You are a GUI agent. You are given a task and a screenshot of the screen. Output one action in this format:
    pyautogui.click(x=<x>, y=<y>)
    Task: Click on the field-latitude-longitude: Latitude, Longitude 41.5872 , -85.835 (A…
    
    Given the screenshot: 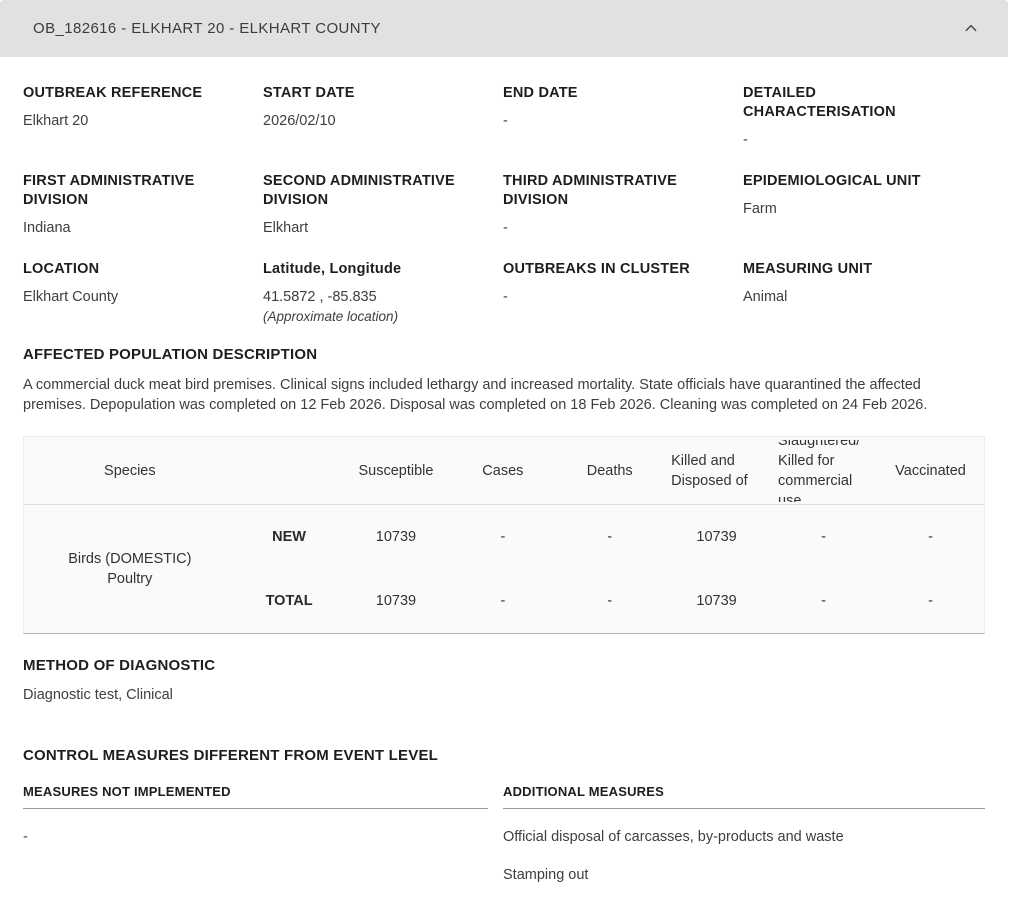 What is the action you would take?
    pyautogui.click(x=383, y=292)
    